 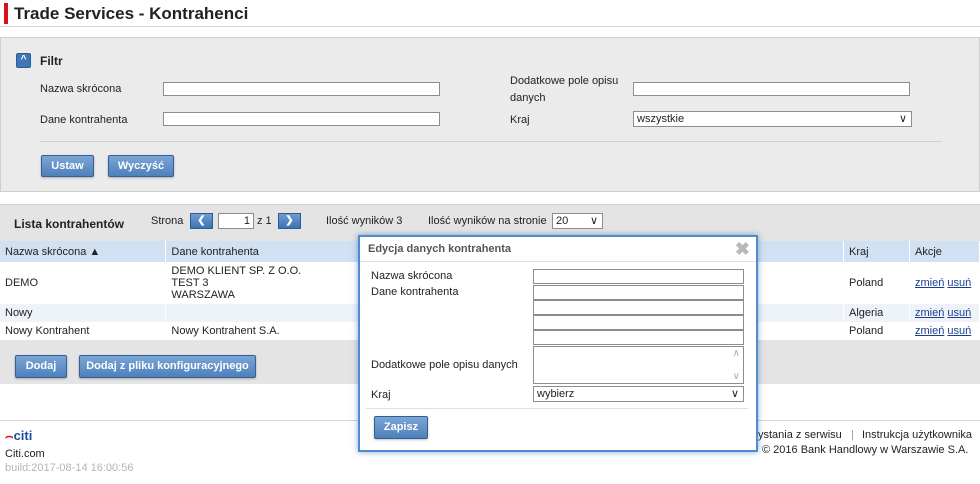 I want to click on ustaw-button: Ustaw, so click(x=67, y=166).